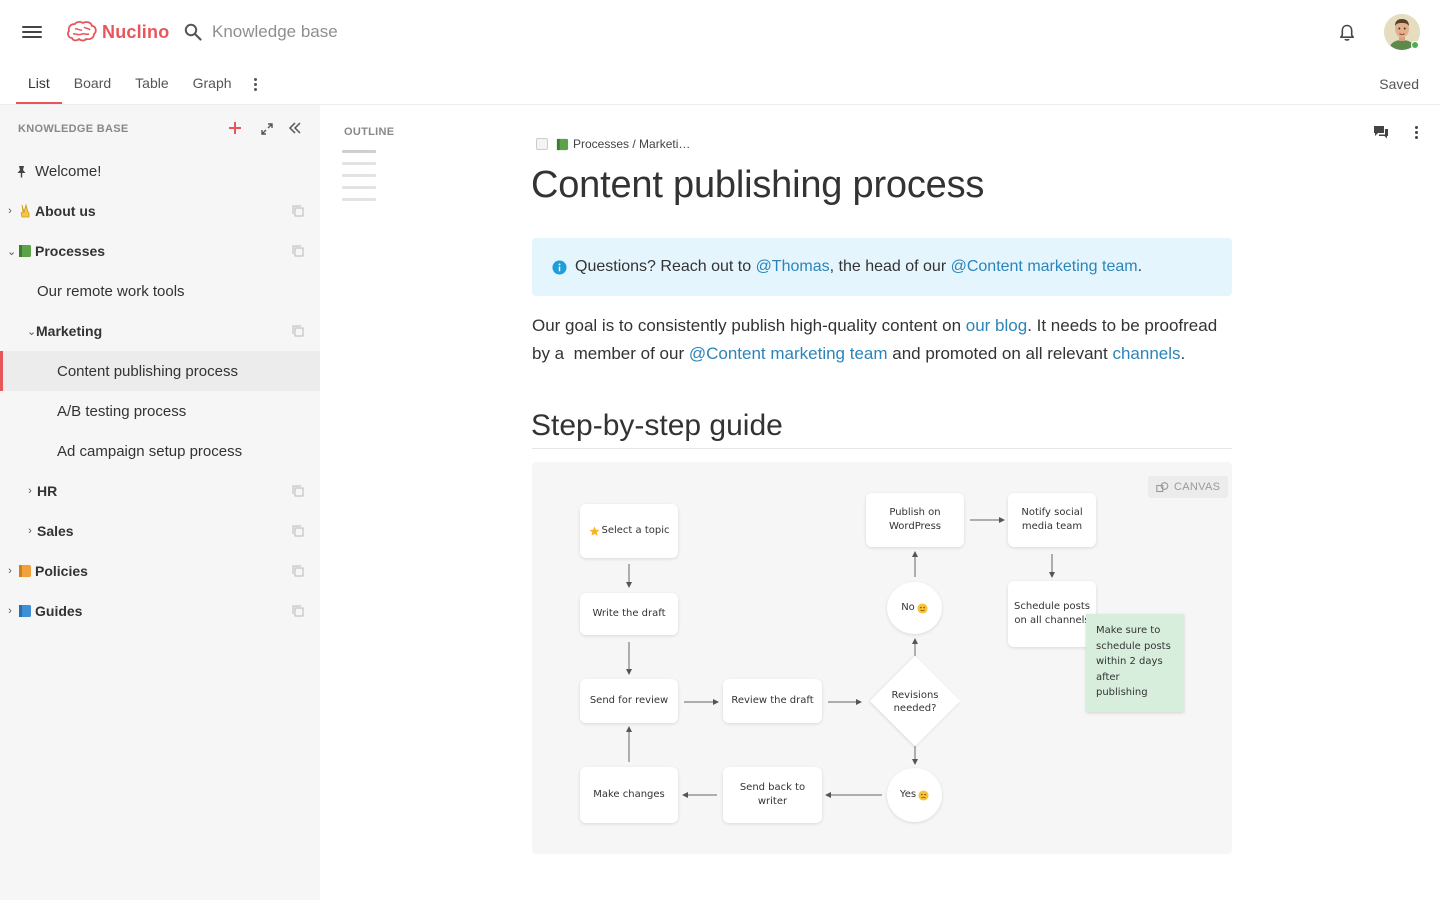  Describe the element at coordinates (160, 331) in the screenshot. I see `sidebar-item-marketing: ⌄ Marketing` at that location.